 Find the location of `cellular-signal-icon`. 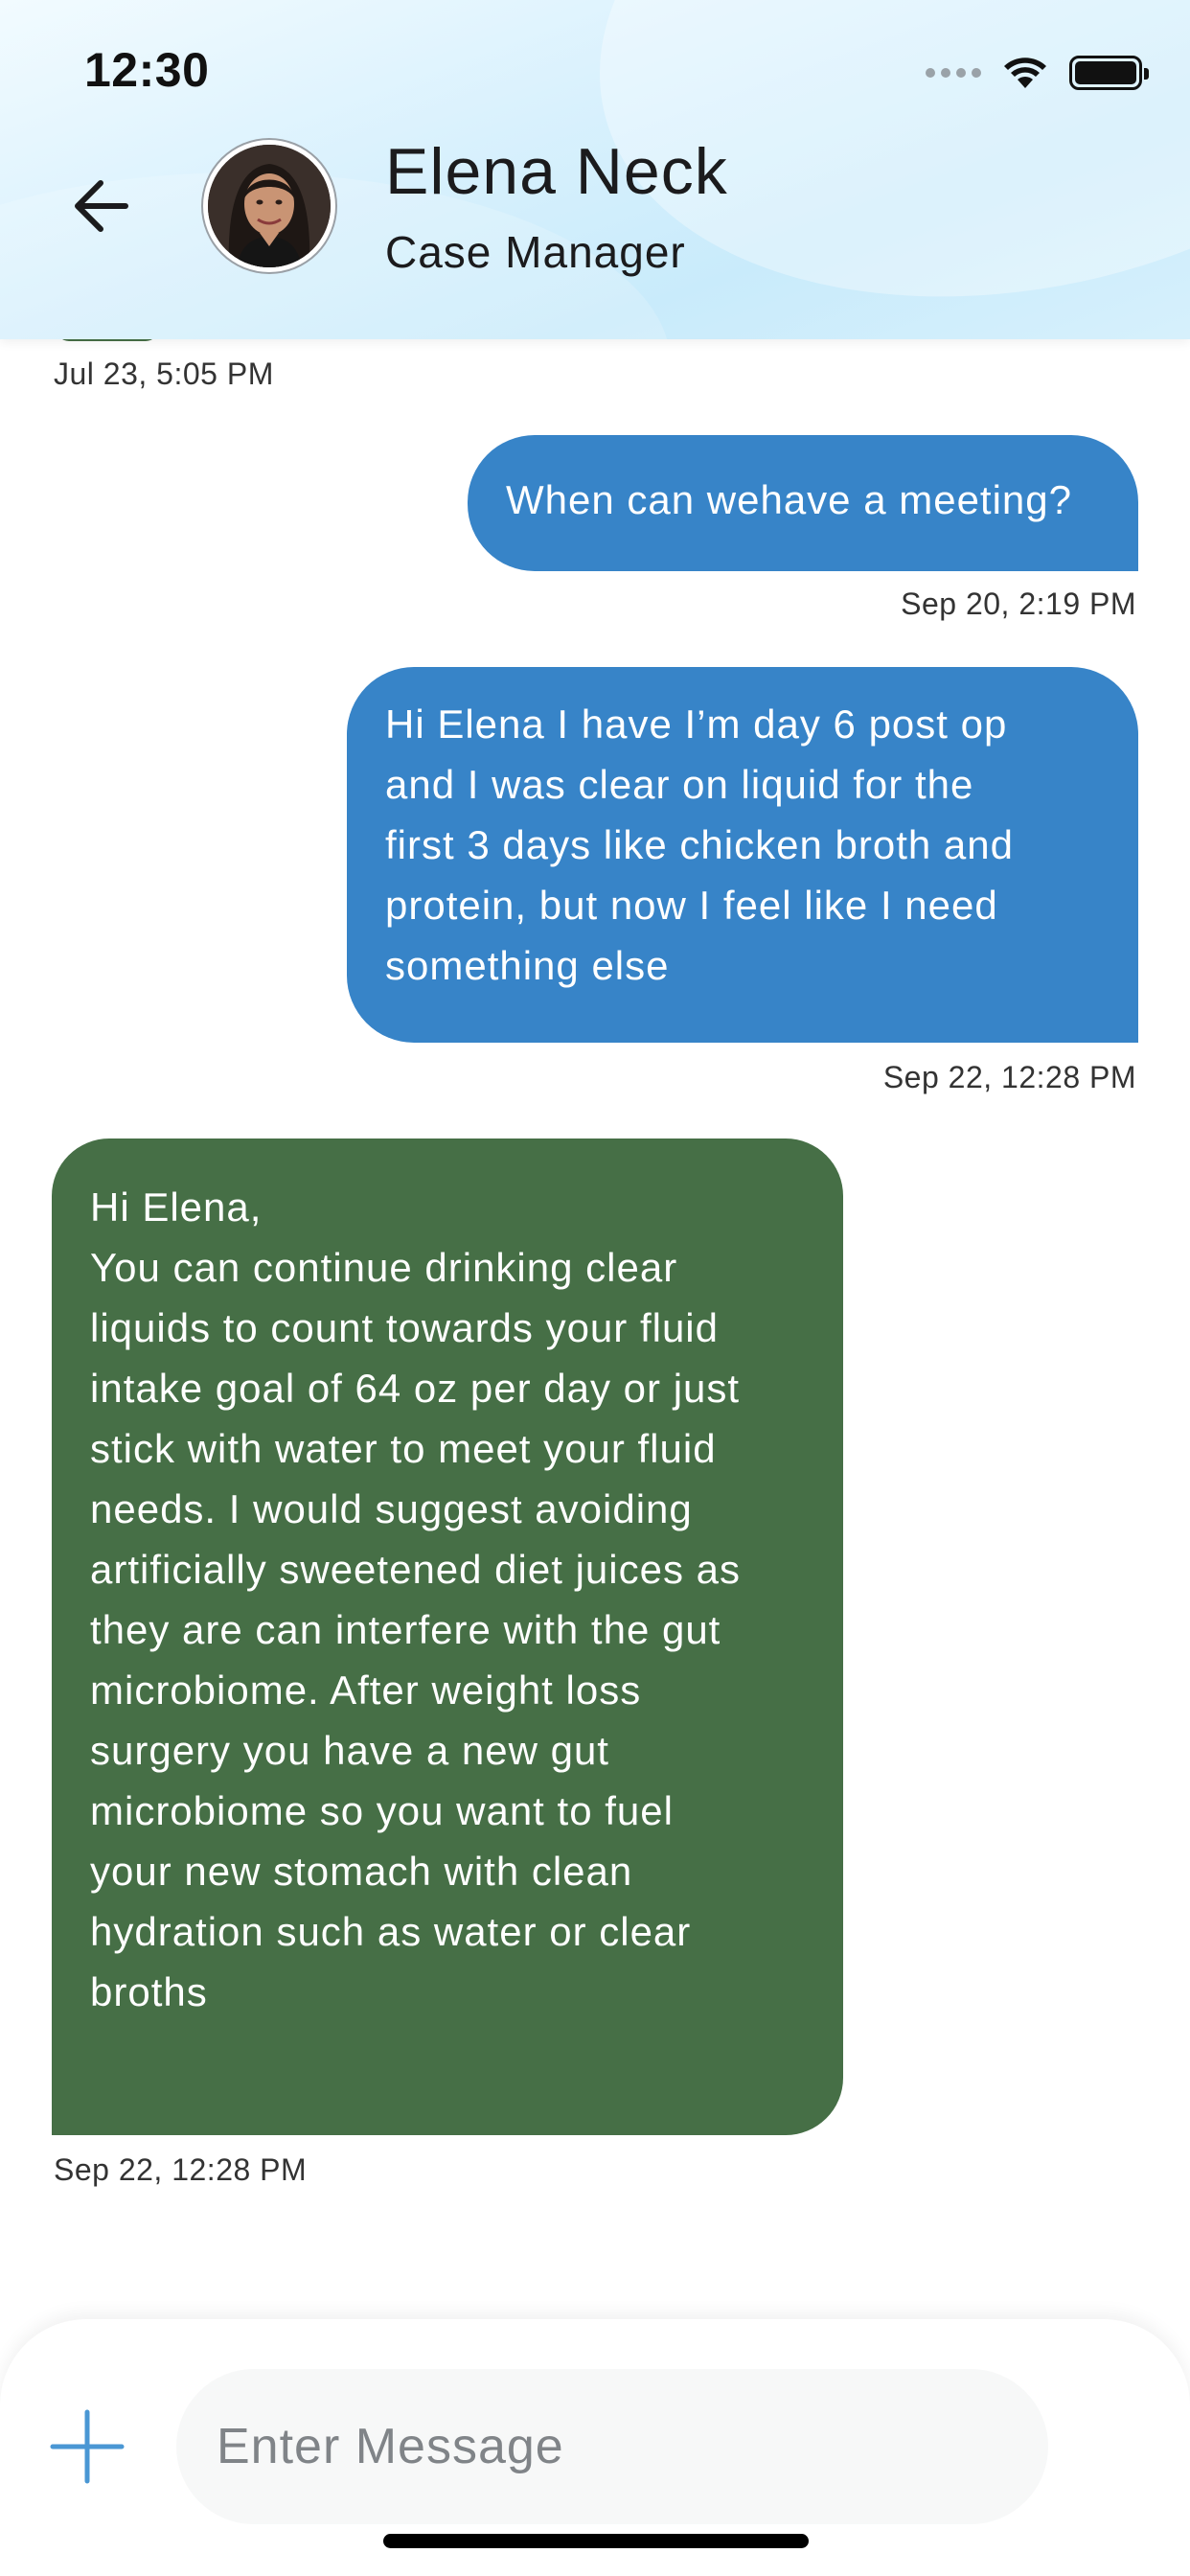

cellular-signal-icon is located at coordinates (953, 73).